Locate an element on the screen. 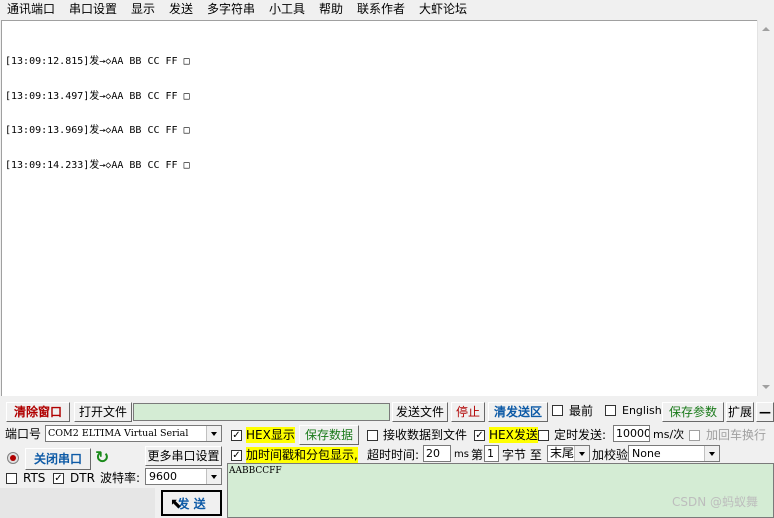 The image size is (774, 518). menu-help: 帮助 is located at coordinates (331, 9).